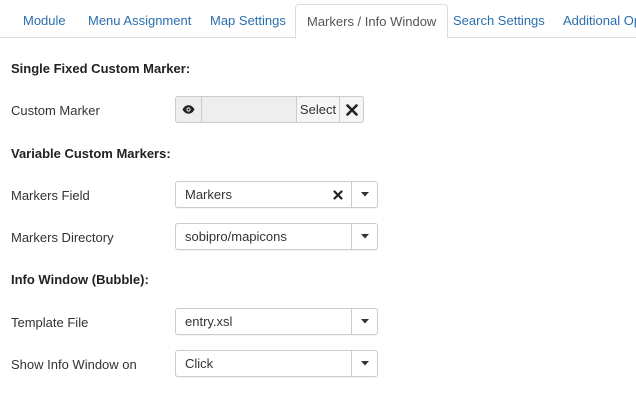 The width and height of the screenshot is (636, 394). What do you see at coordinates (55, 110) in the screenshot?
I see `custom-marker-label: Custom Marker` at bounding box center [55, 110].